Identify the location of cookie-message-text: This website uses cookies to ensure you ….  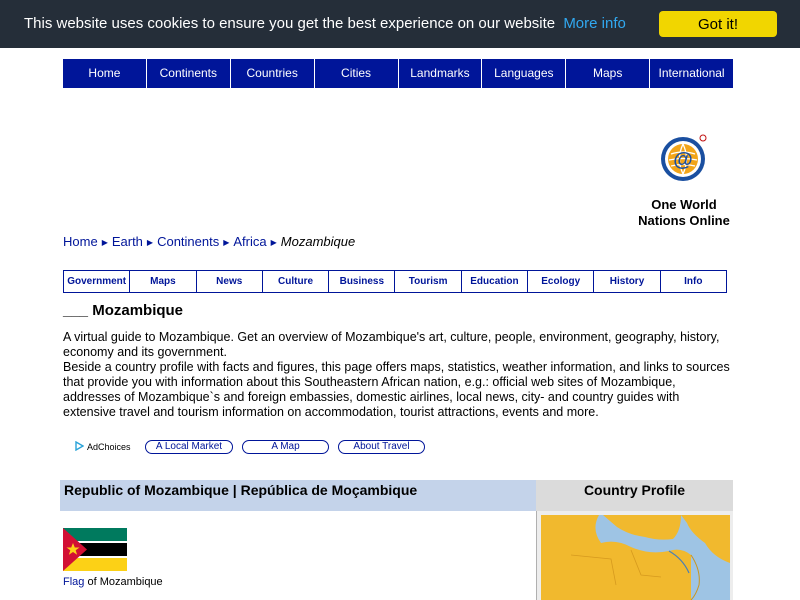
(290, 23).